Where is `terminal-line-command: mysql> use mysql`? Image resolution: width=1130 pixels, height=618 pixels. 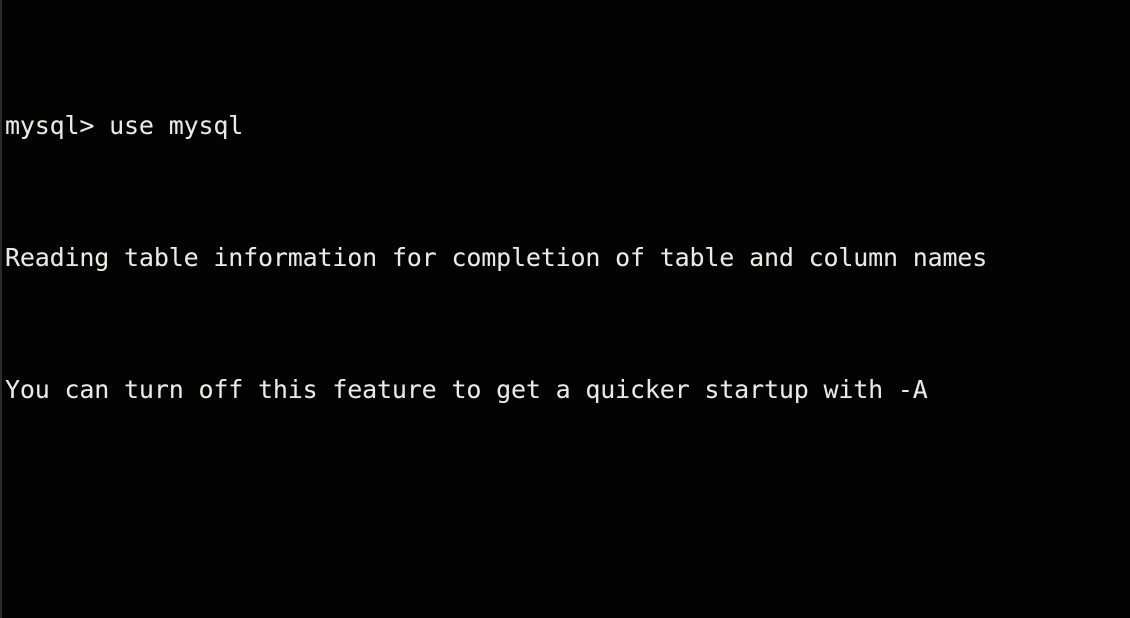
terminal-line-command: mysql> use mysql is located at coordinates (124, 125).